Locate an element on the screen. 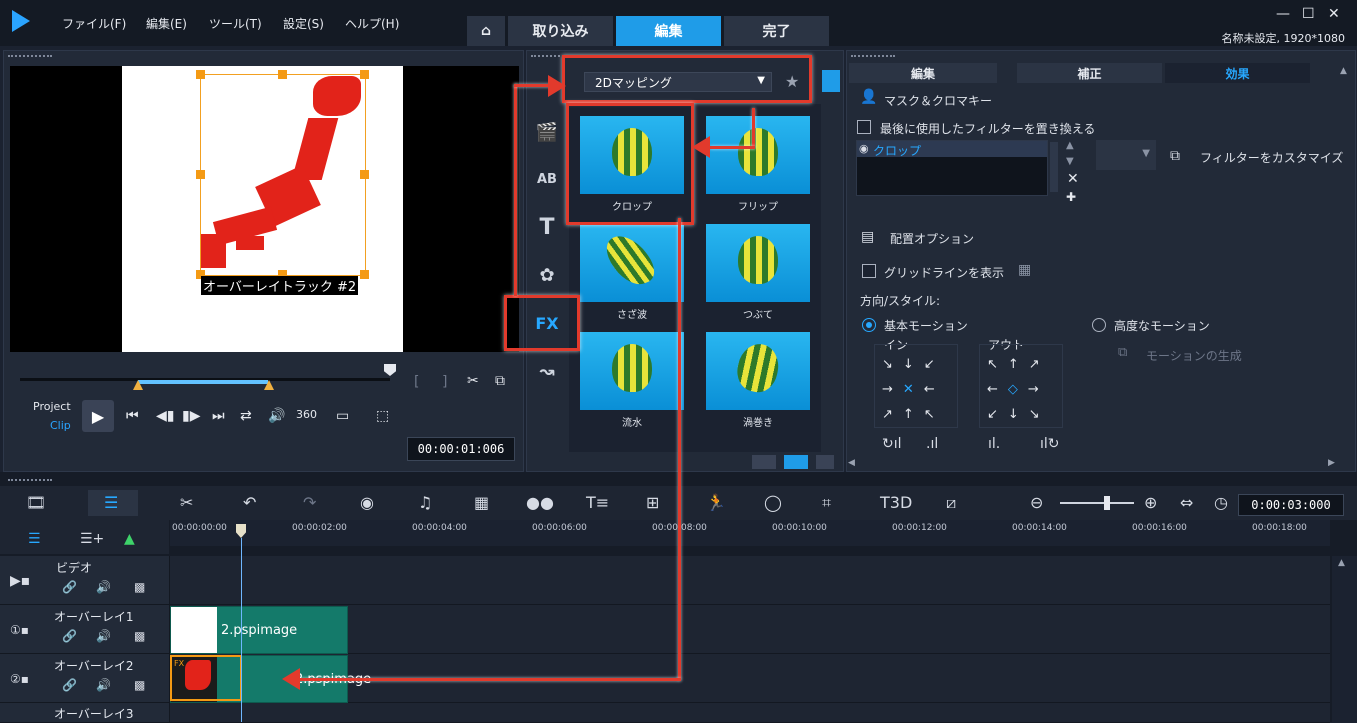 This screenshot has height=723, width=1357. move-down-icon: ▼ is located at coordinates (1070, 161).